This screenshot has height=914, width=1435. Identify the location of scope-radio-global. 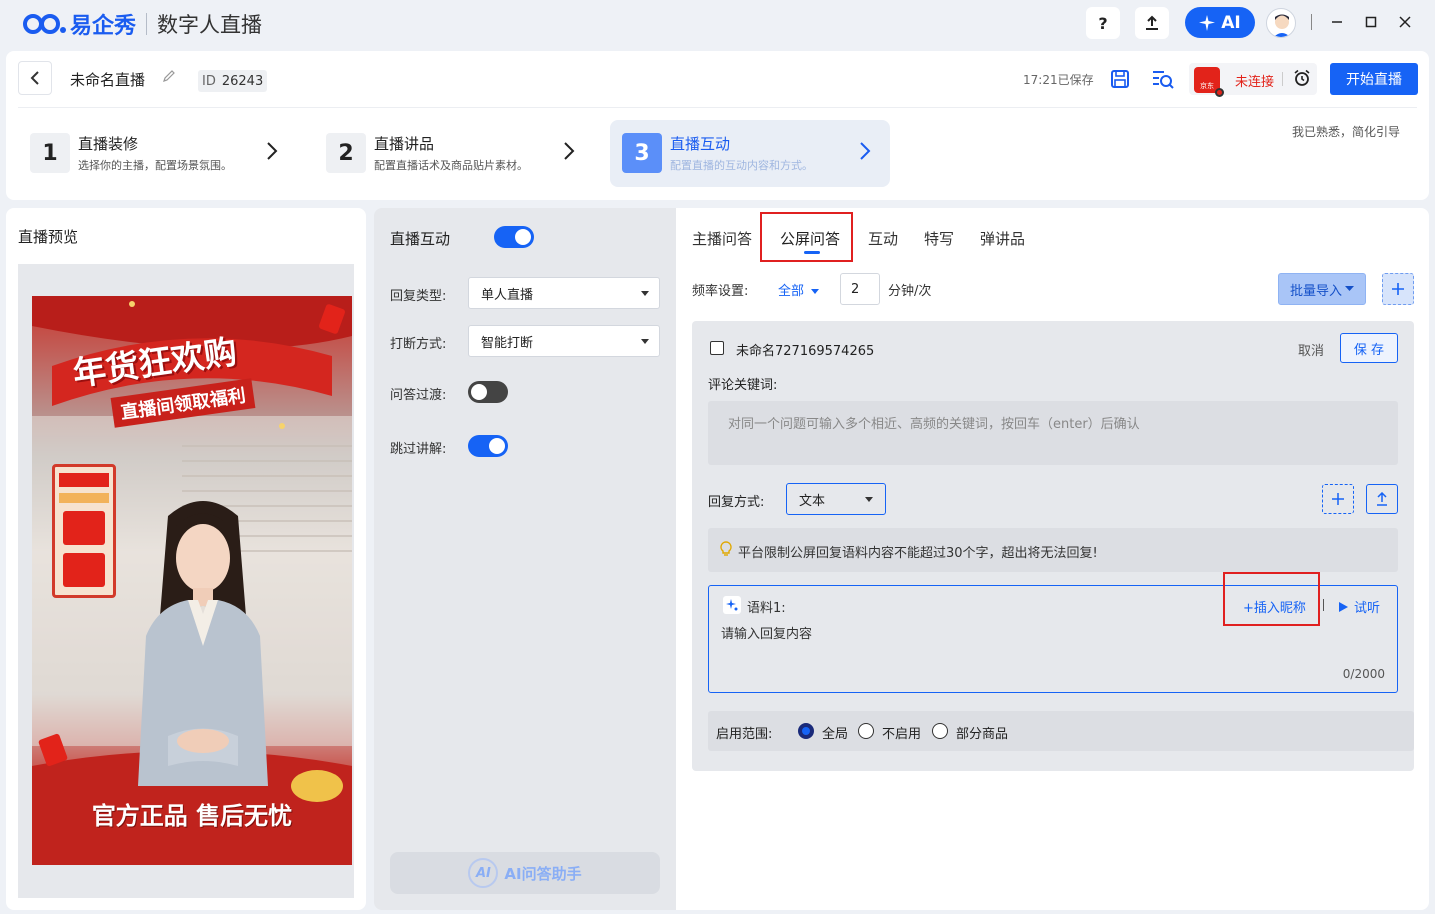
(806, 731).